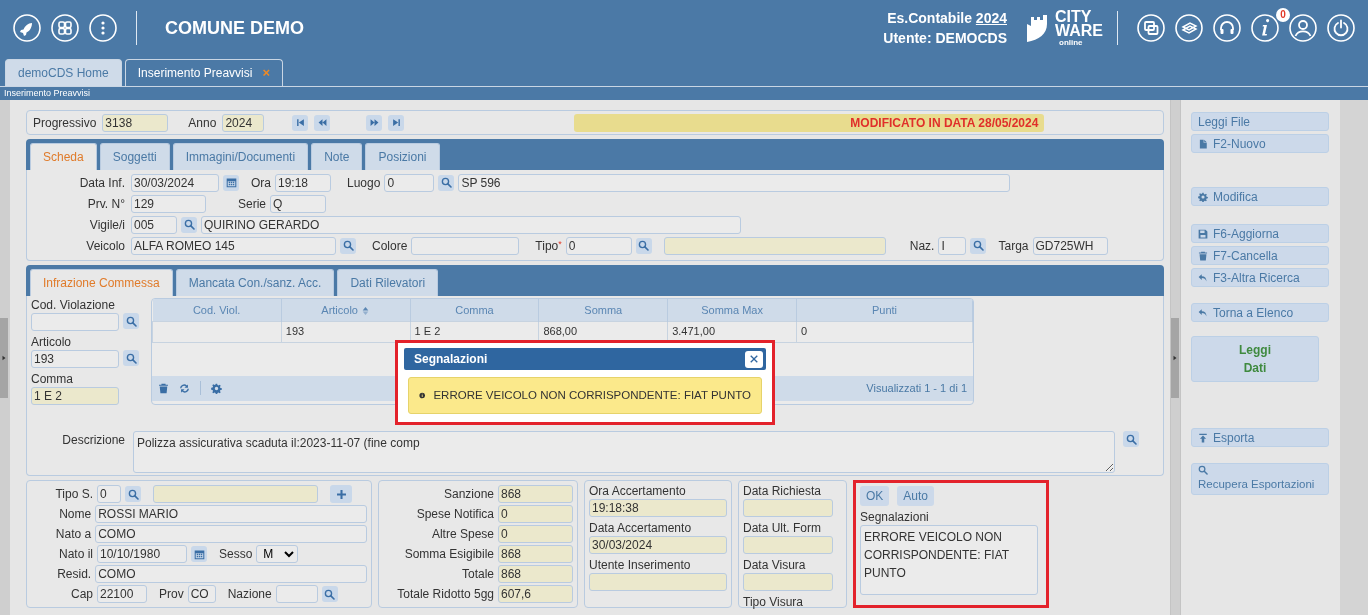 This screenshot has width=1368, height=615. I want to click on field-label: Veicolo, so click(105, 246).